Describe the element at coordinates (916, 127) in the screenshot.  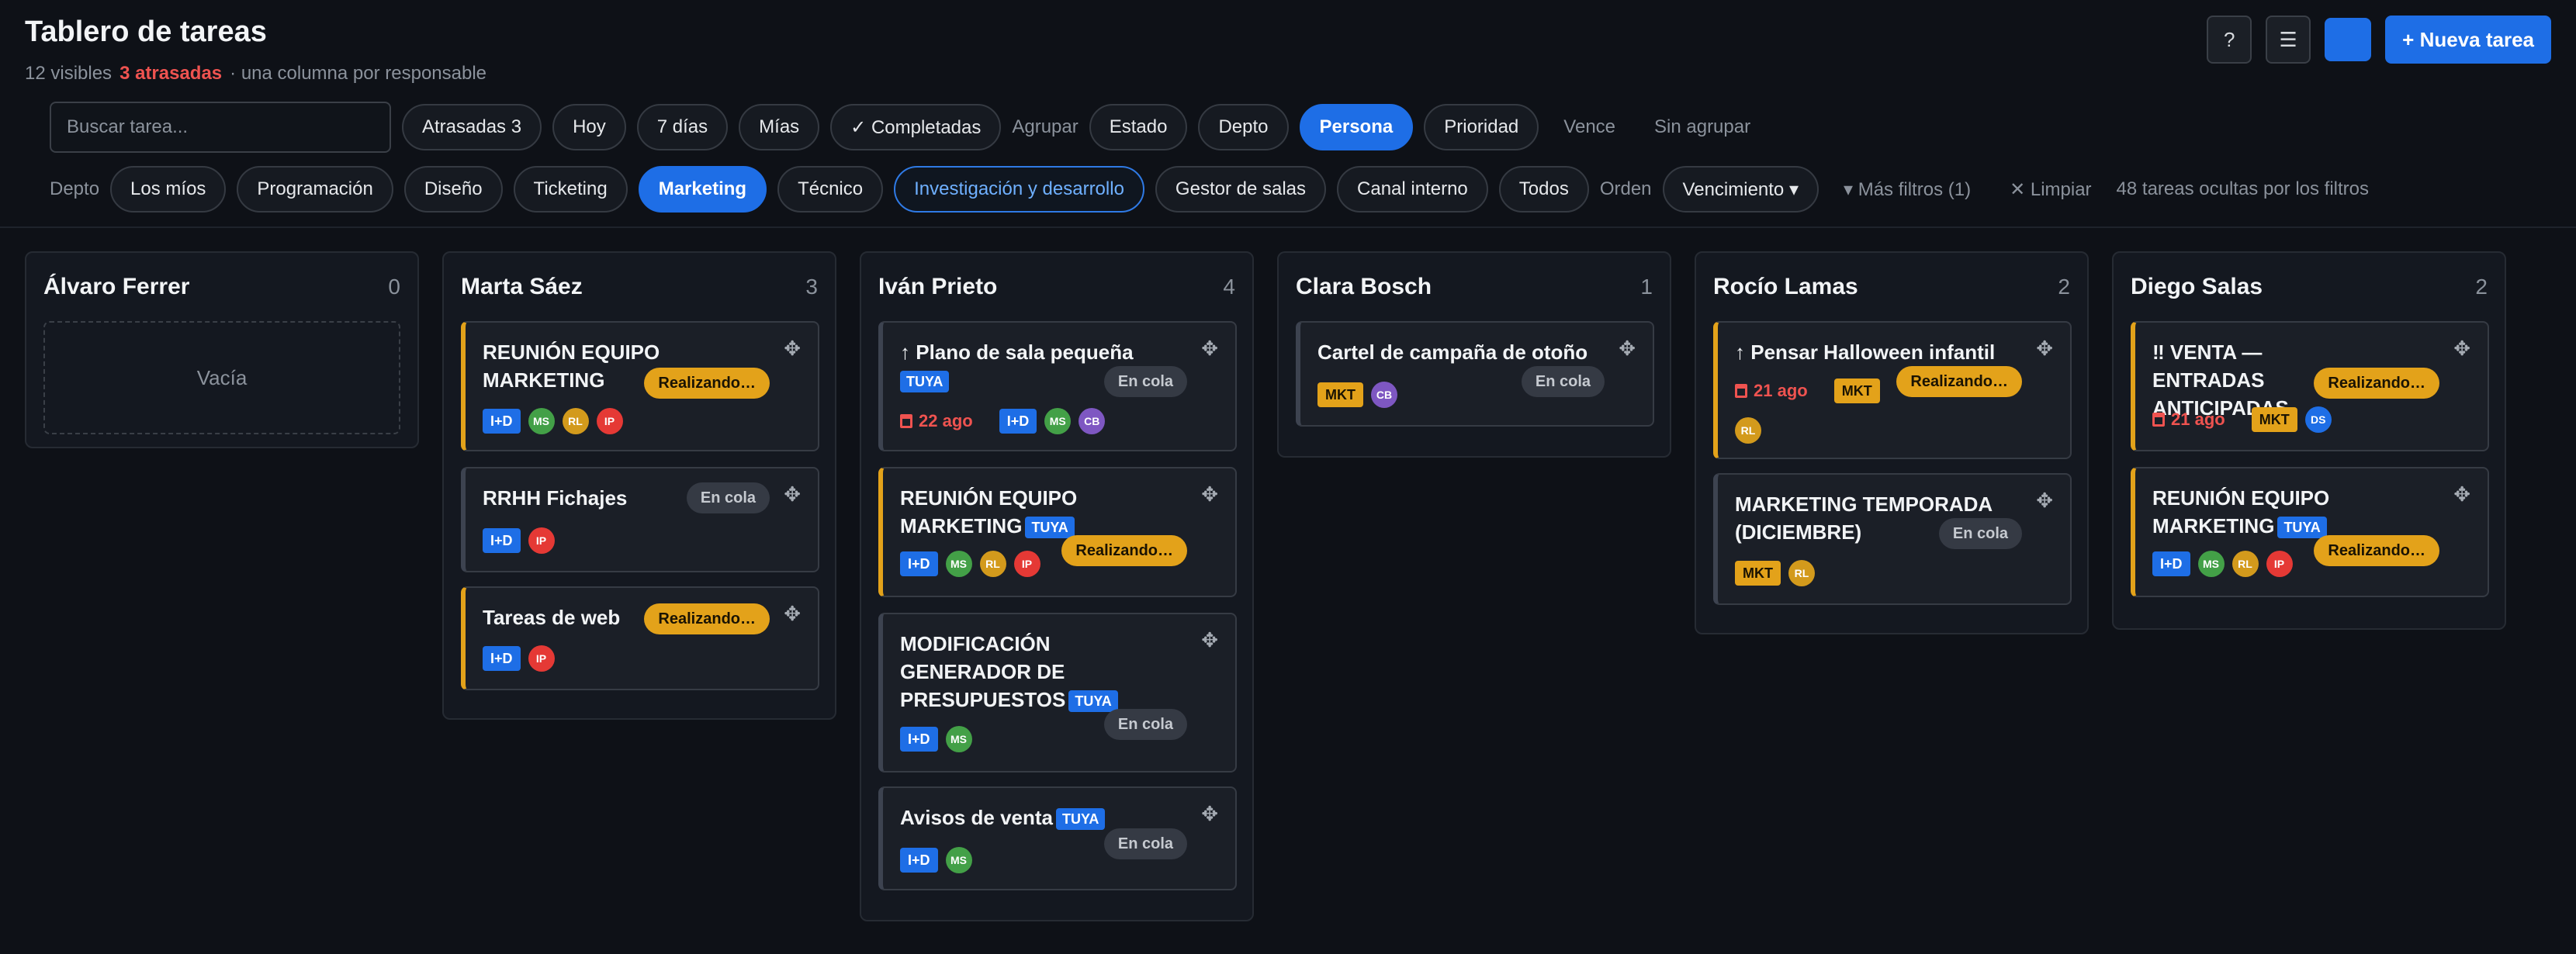
I see `filter-completed: ✓ Completadas` at that location.